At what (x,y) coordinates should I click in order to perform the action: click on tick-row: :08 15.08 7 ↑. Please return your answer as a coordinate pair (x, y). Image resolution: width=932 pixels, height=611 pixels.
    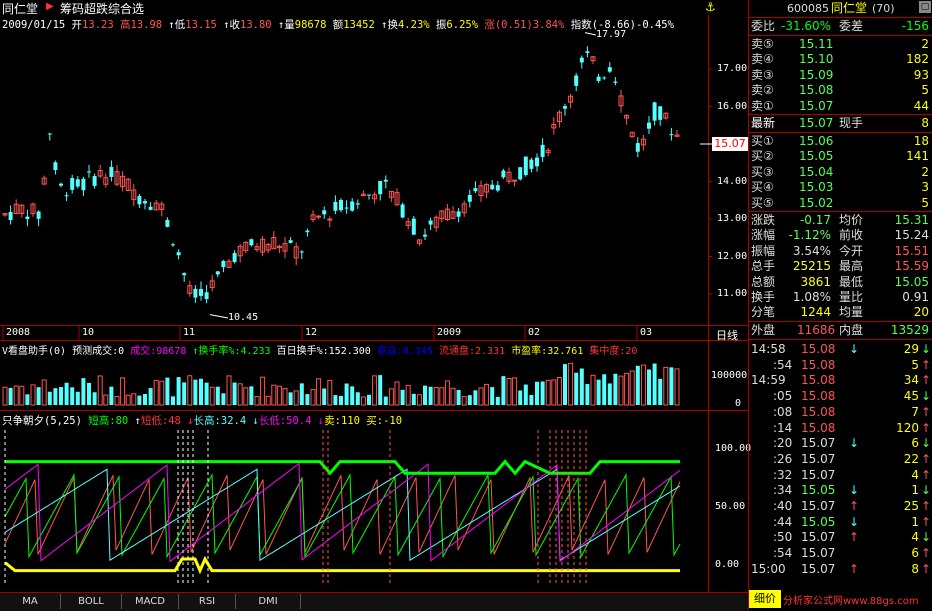
    Looking at the image, I should click on (840, 412).